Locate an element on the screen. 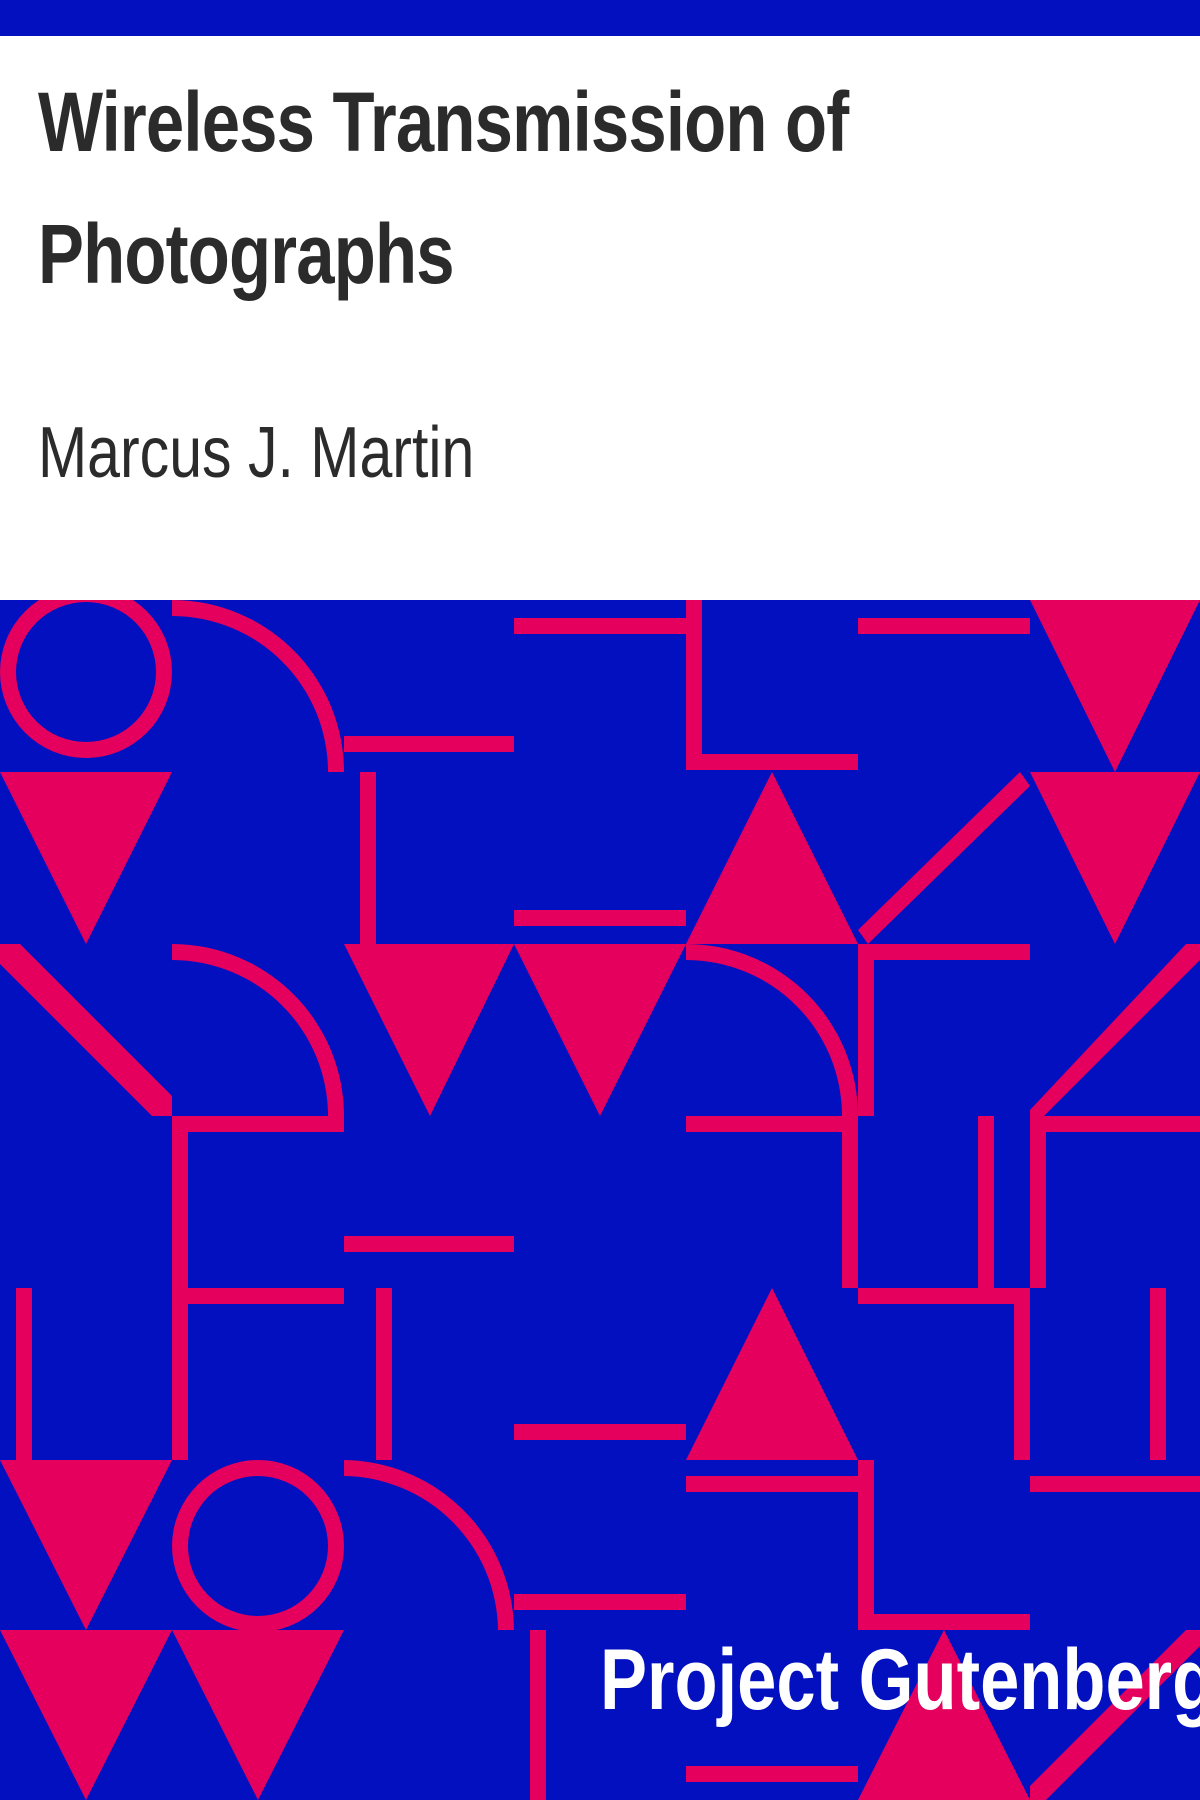  book-title: Wireless Transmission of Photographs is located at coordinates (443, 188).